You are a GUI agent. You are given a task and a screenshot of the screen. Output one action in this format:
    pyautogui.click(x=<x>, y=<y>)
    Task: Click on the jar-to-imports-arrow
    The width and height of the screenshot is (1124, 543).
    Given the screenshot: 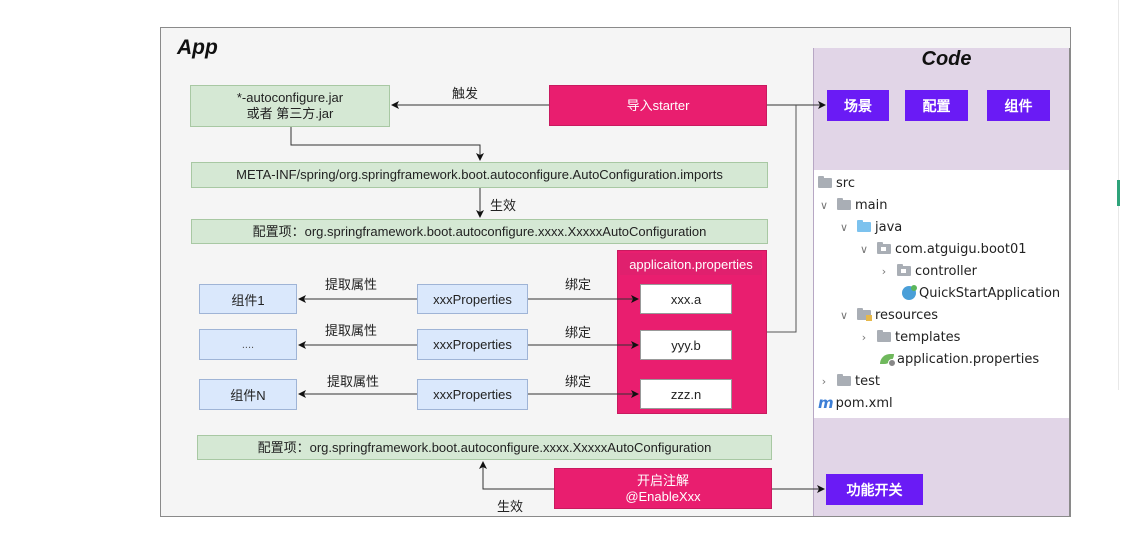 What is the action you would take?
    pyautogui.click(x=387, y=144)
    